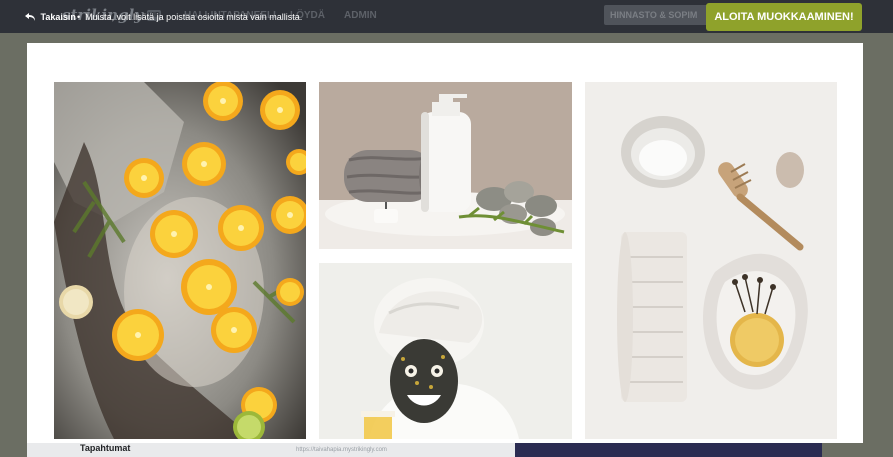  I want to click on back-button: Takaisin, so click(50, 17).